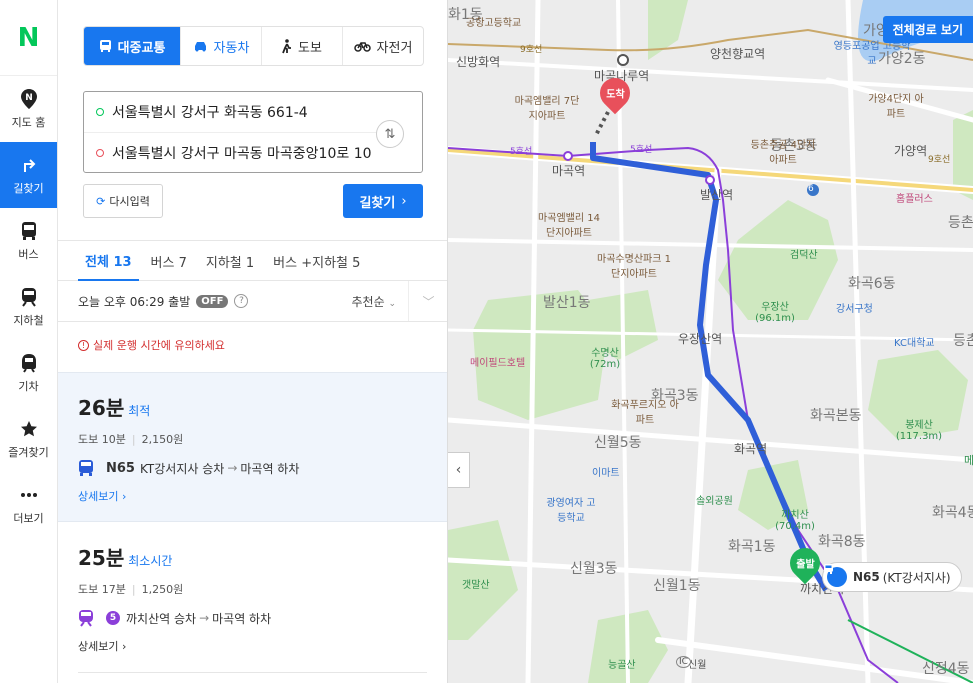  Describe the element at coordinates (916, 577) in the screenshot. I see `bus-stop-name: (KT강서지사)` at that location.